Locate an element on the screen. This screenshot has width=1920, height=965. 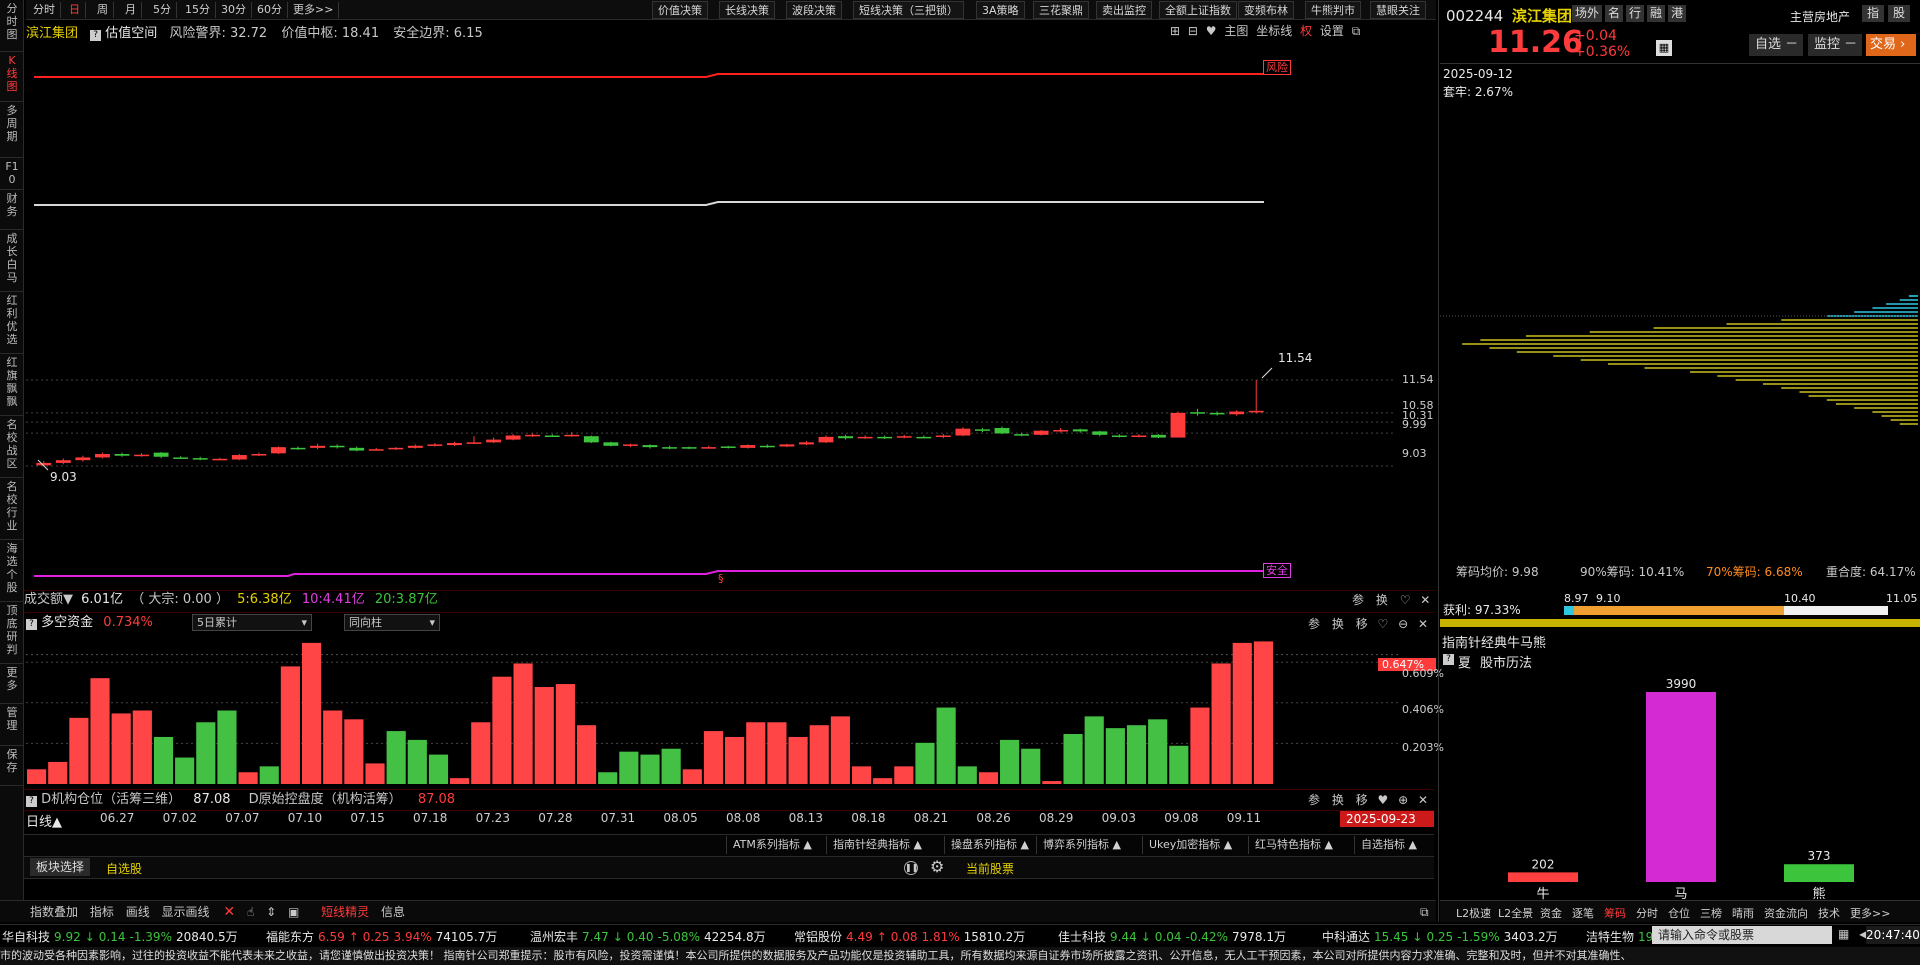
right-tab-0: L2极速 is located at coordinates (1473, 913).